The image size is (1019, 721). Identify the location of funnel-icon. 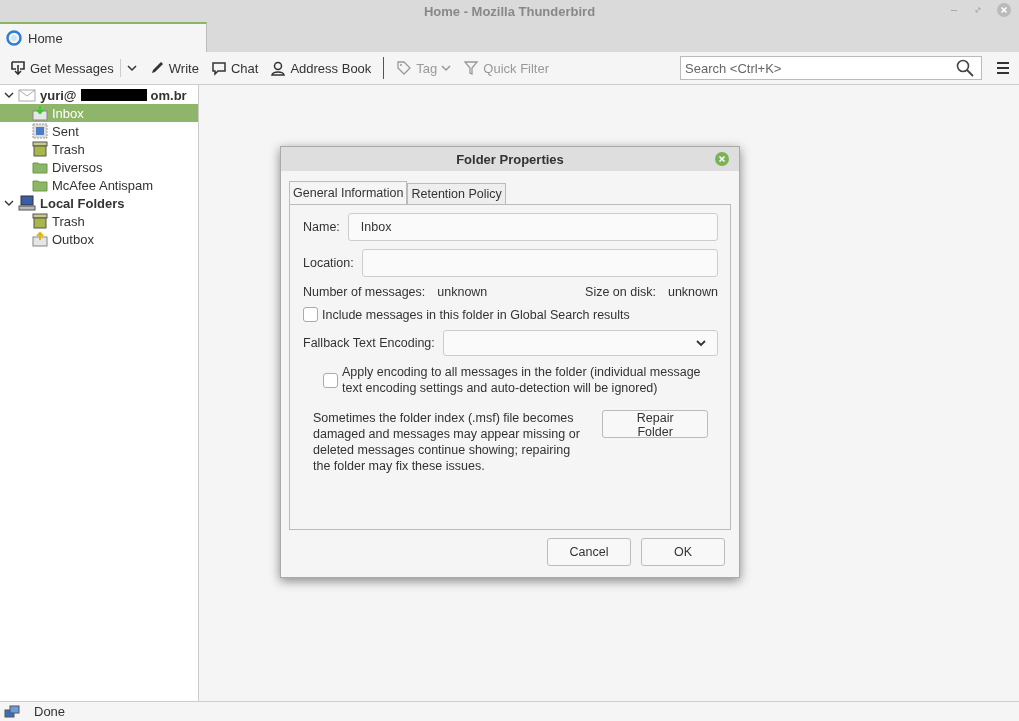
(471, 68).